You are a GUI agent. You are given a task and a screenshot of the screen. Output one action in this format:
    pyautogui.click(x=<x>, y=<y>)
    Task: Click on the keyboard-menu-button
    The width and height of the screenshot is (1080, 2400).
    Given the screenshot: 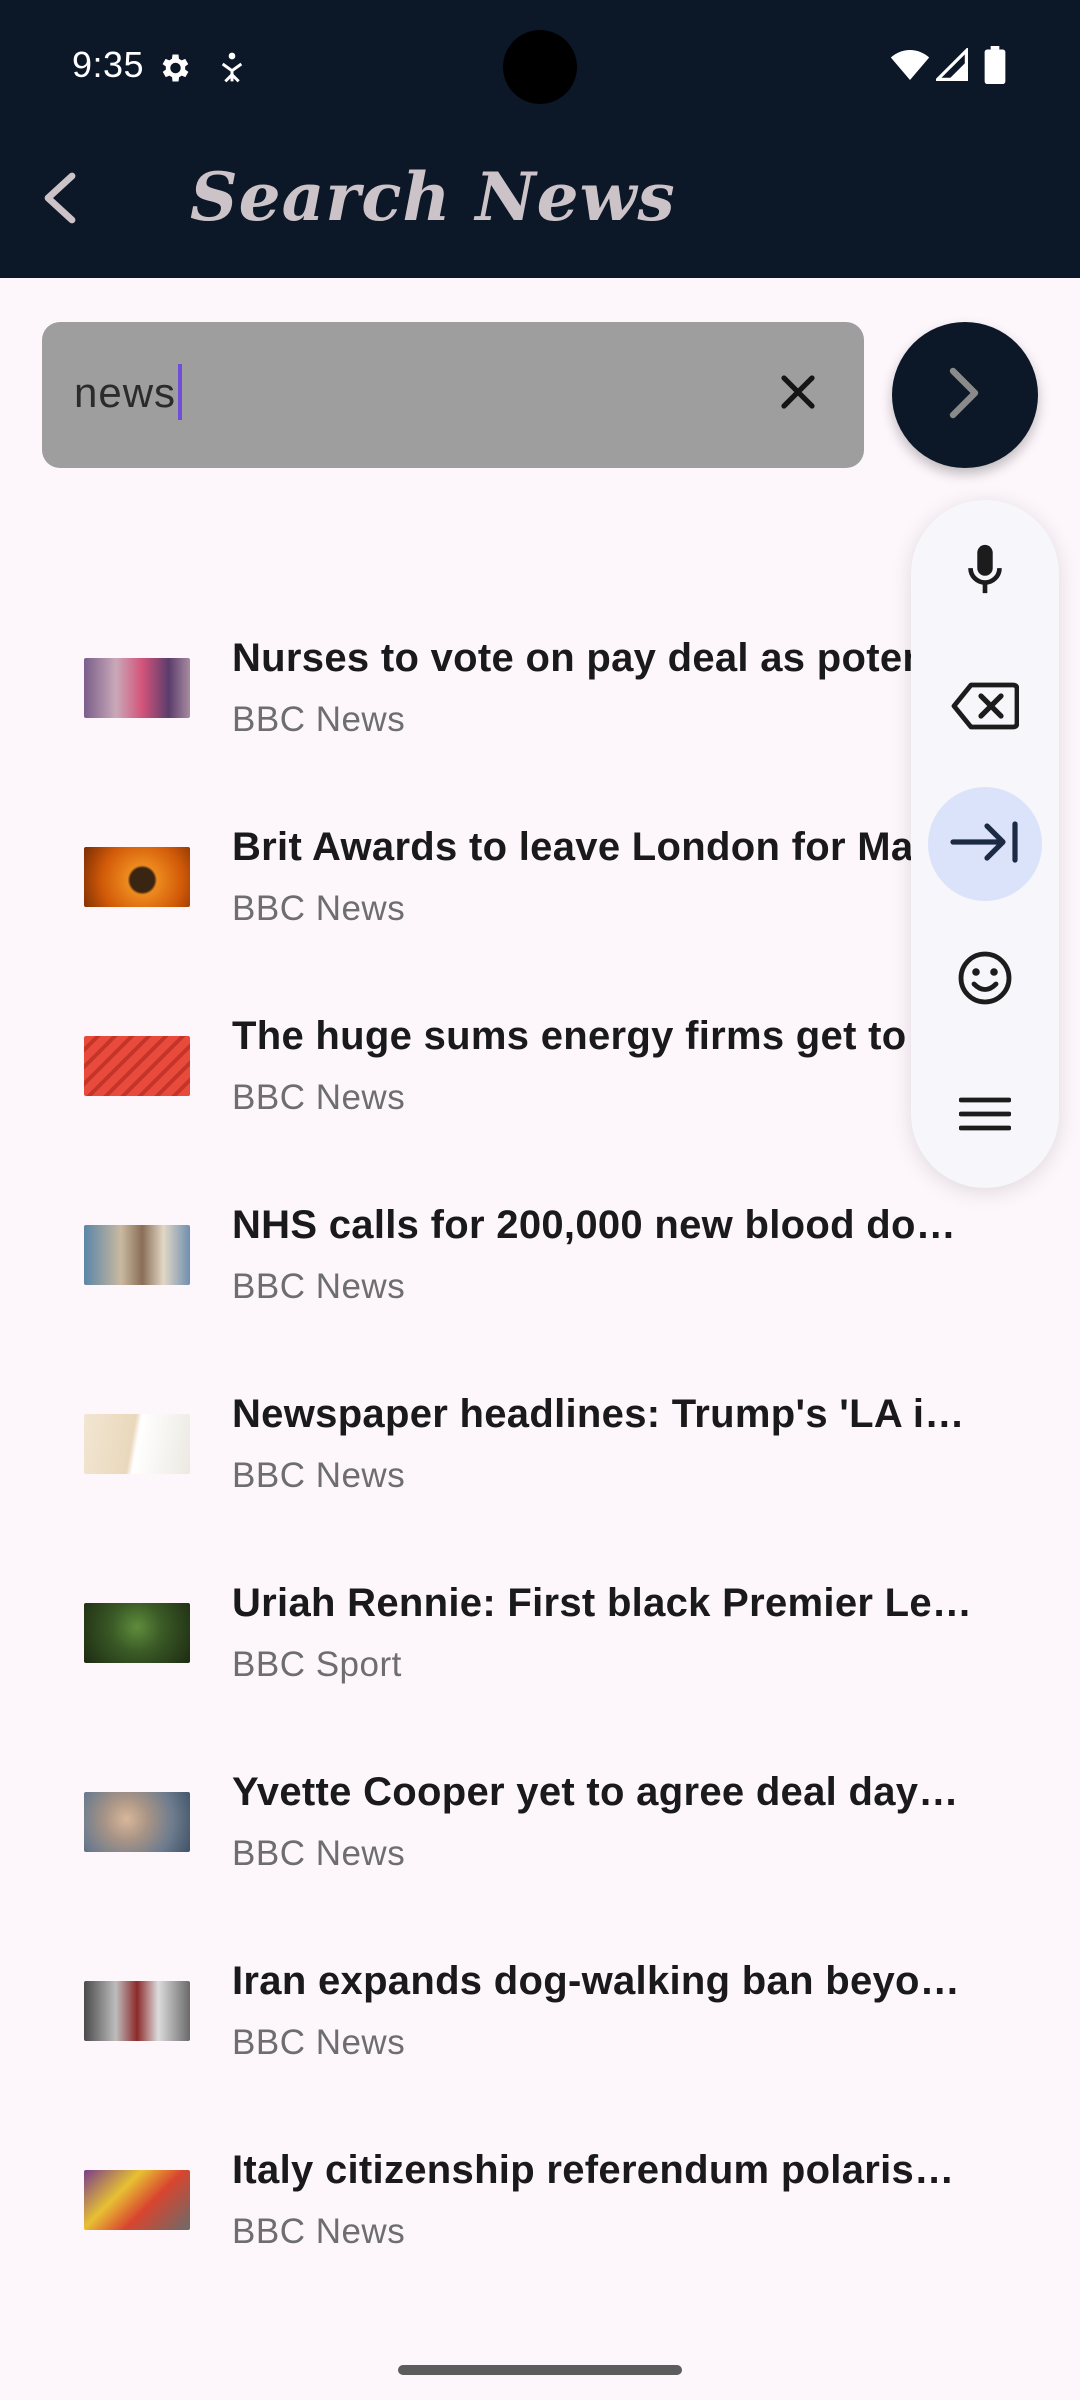 What is the action you would take?
    pyautogui.click(x=985, y=1116)
    